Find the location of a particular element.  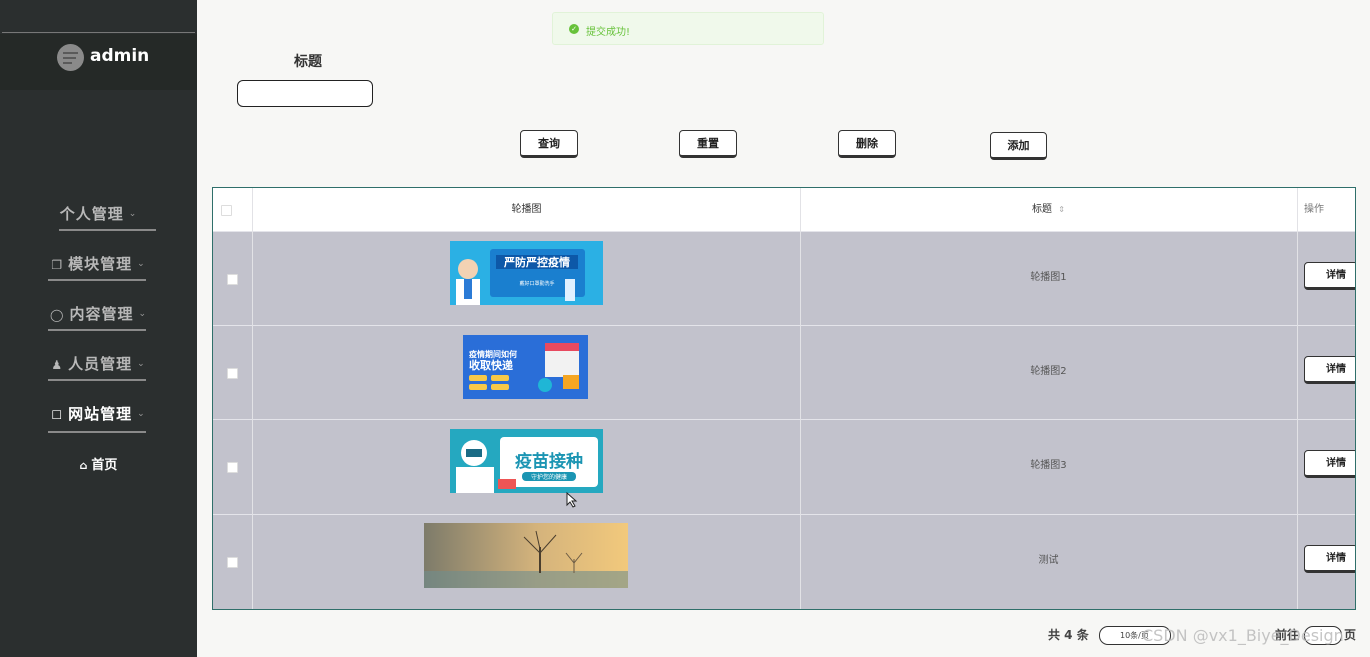

success-toast: ✓ 提交成功! is located at coordinates (688, 28).